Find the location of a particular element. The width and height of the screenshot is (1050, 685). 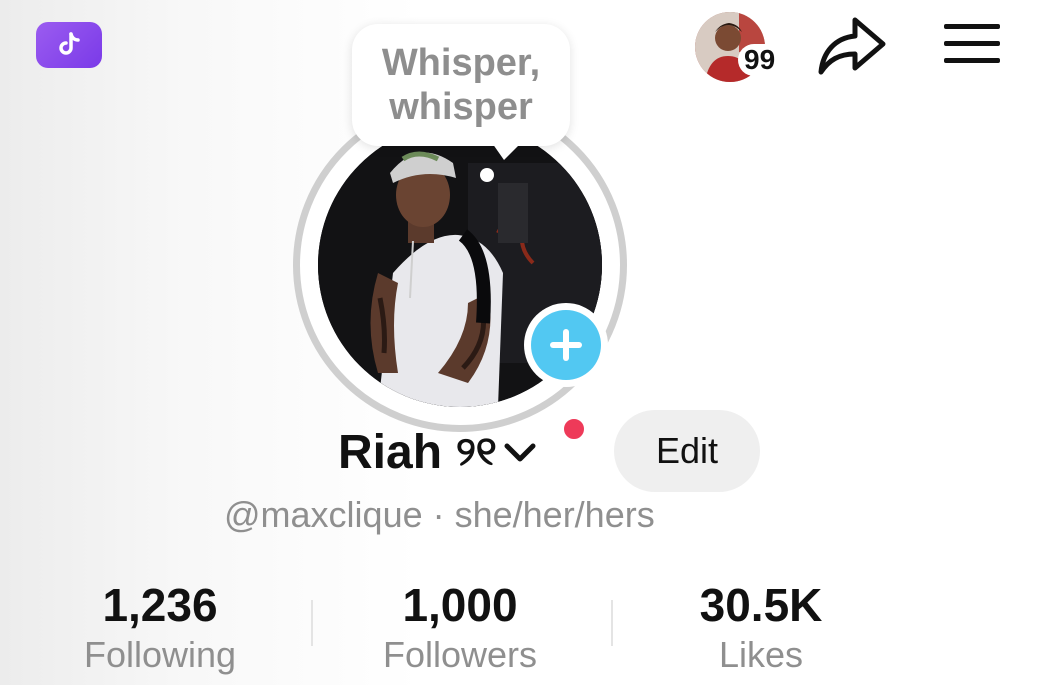

stat-label: Following is located at coordinates (160, 654).